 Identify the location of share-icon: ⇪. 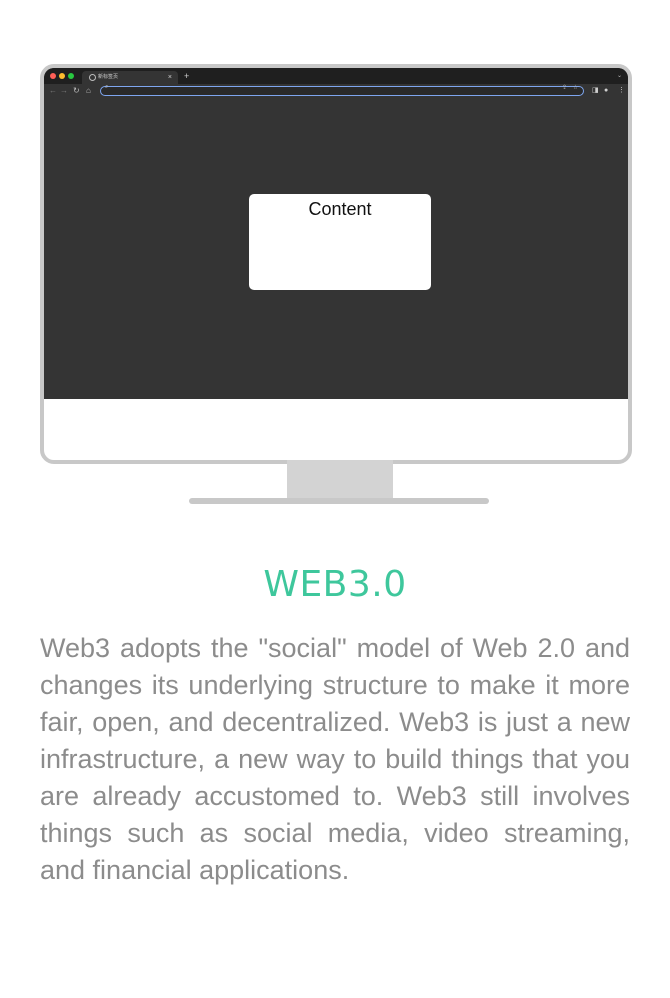
(564, 87).